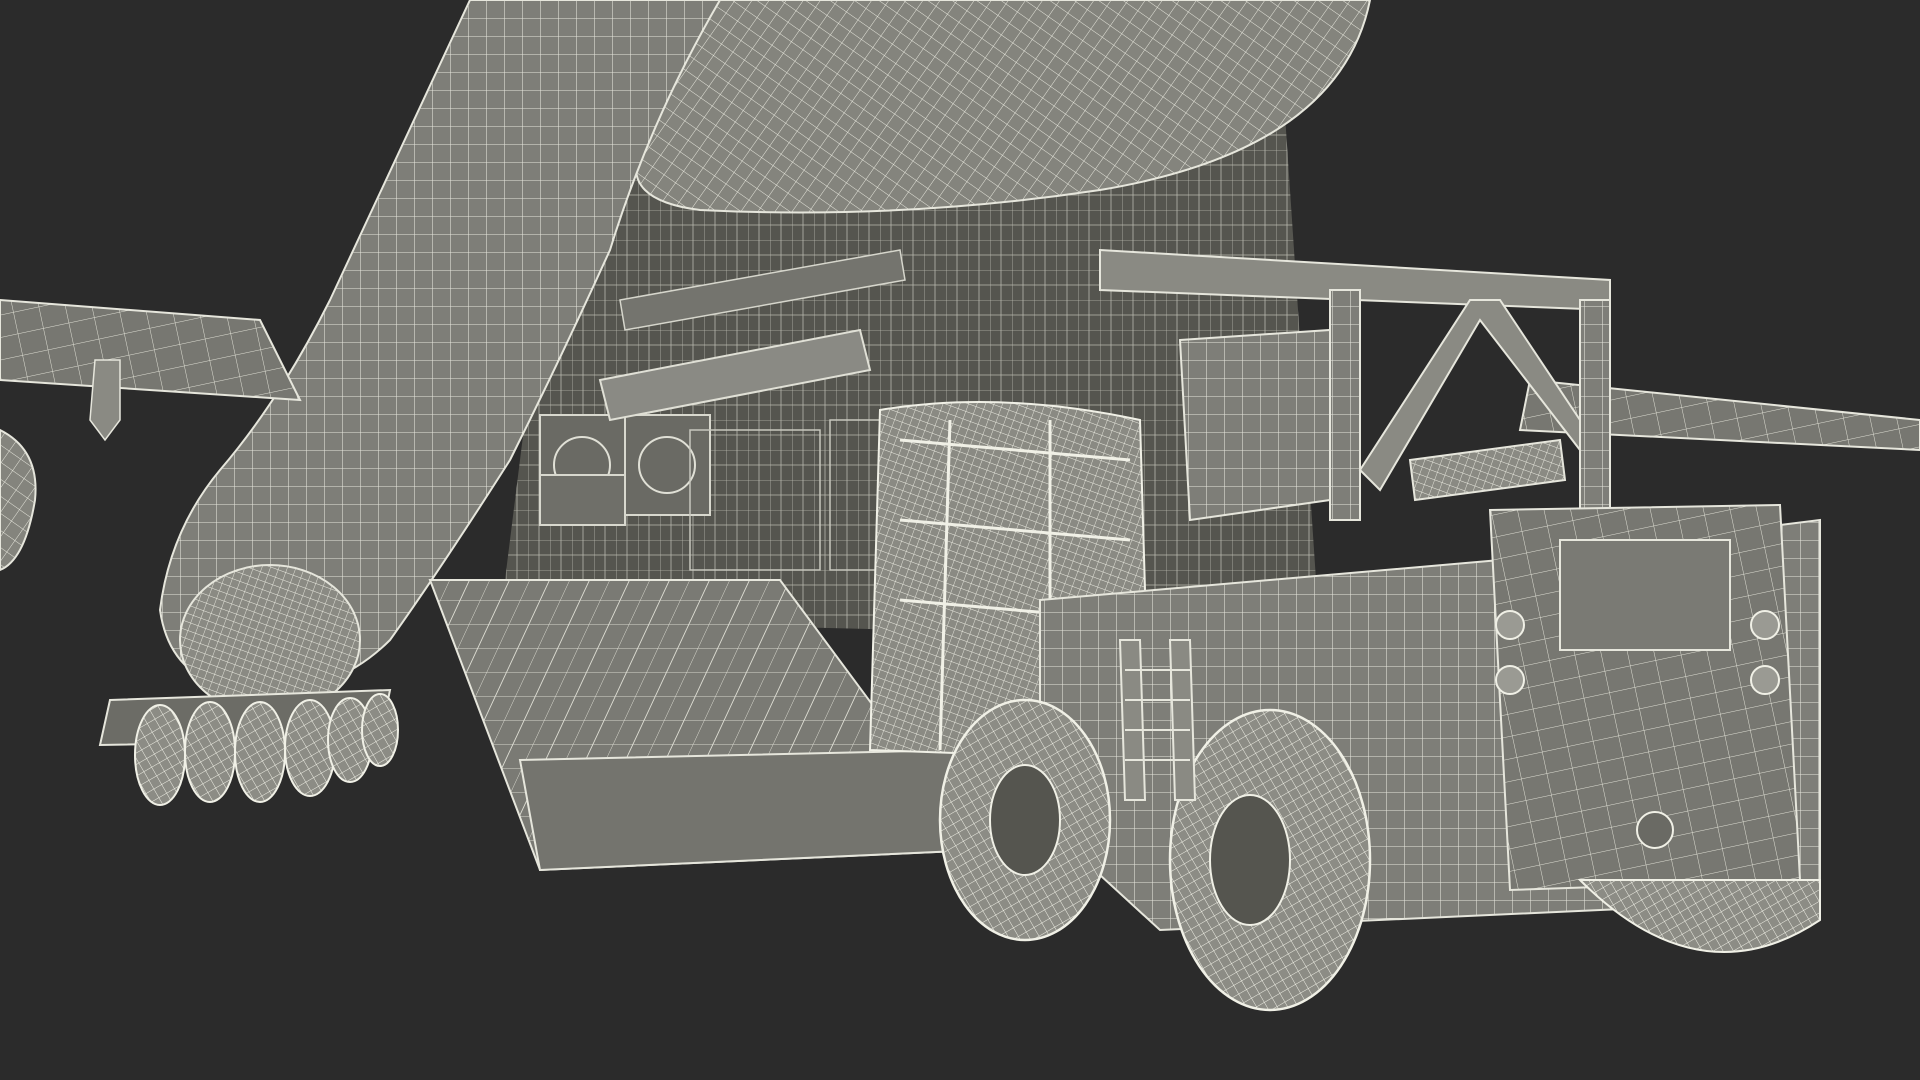 The image size is (1920, 1080). What do you see at coordinates (18, 500) in the screenshot?
I see `left-engine-nacelle` at bounding box center [18, 500].